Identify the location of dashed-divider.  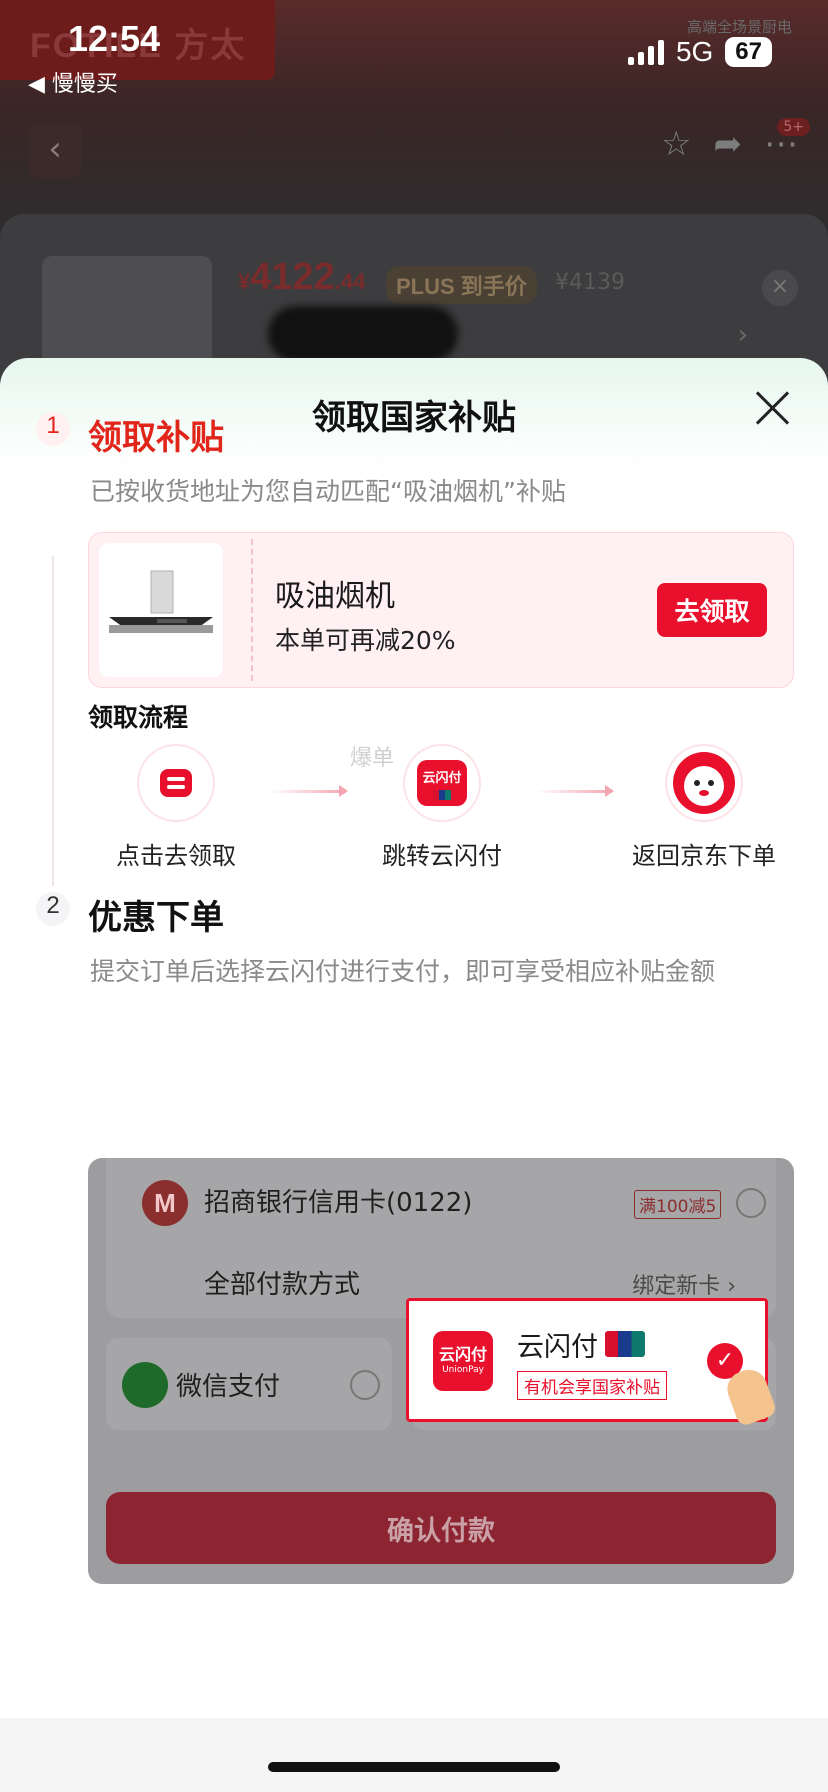
(252, 610).